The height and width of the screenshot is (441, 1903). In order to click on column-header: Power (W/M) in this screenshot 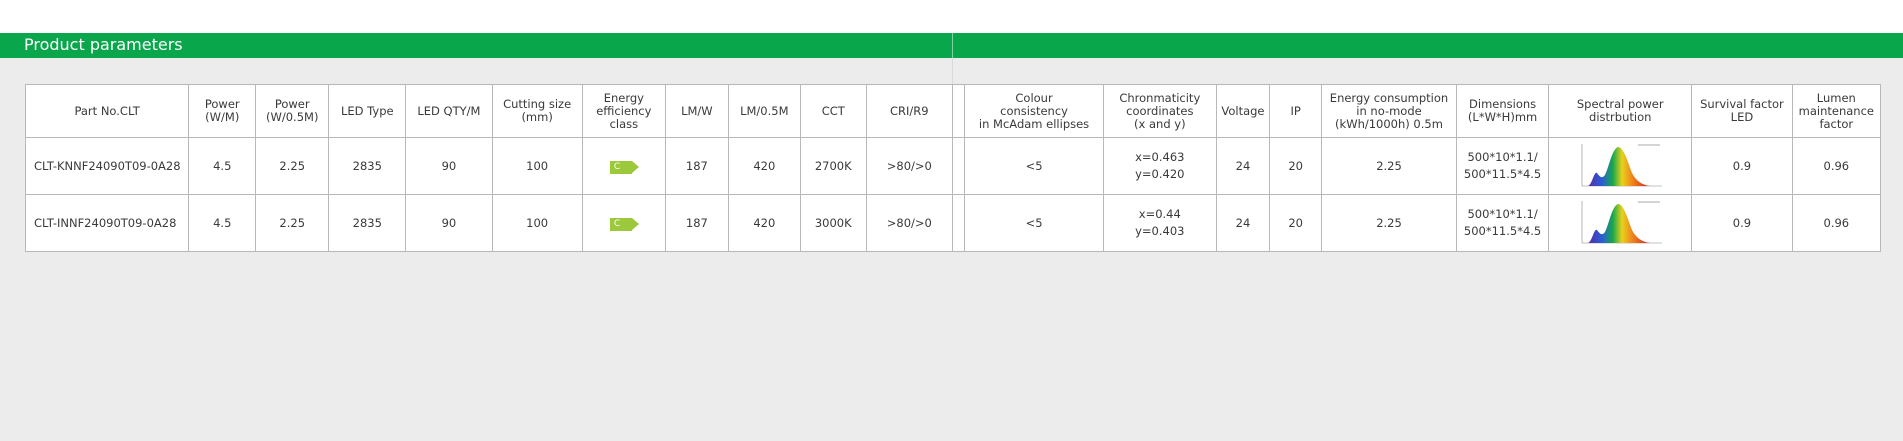, I will do `click(222, 111)`.